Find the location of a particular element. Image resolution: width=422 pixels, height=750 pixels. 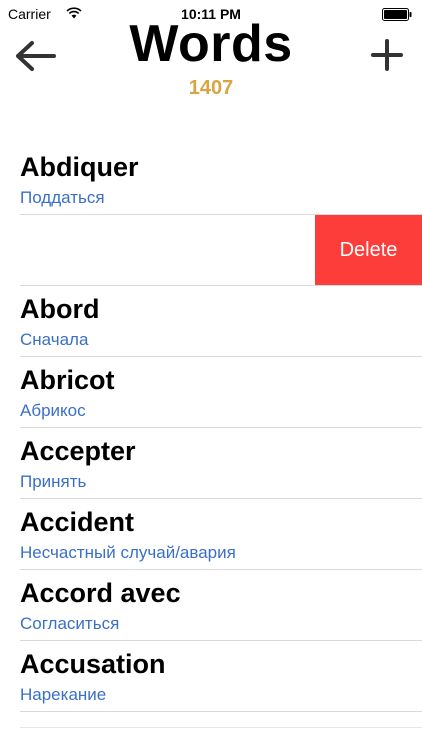

add-word-button is located at coordinates (387, 55).